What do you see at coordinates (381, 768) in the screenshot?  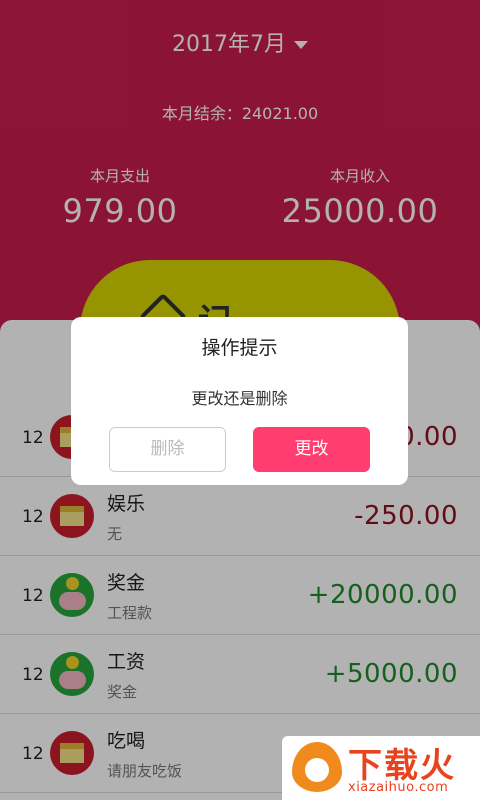 I see `watermark-logo: 下载火 xiazaihuo.com` at bounding box center [381, 768].